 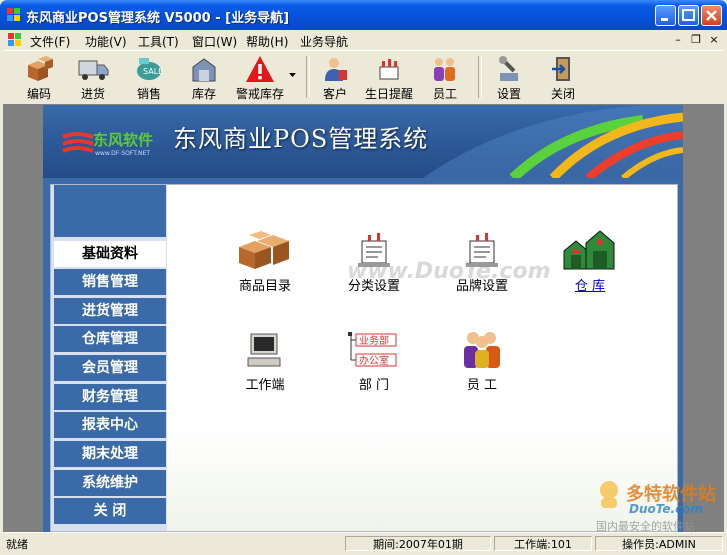 What do you see at coordinates (106, 41) in the screenshot?
I see `menu-function: 功能(V)` at bounding box center [106, 41].